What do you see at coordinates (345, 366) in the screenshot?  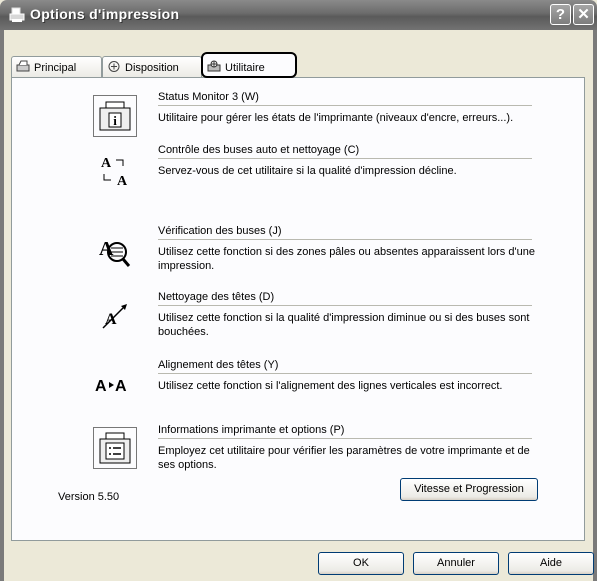 I see `utility-name: Alignement des têtes (Y)` at bounding box center [345, 366].